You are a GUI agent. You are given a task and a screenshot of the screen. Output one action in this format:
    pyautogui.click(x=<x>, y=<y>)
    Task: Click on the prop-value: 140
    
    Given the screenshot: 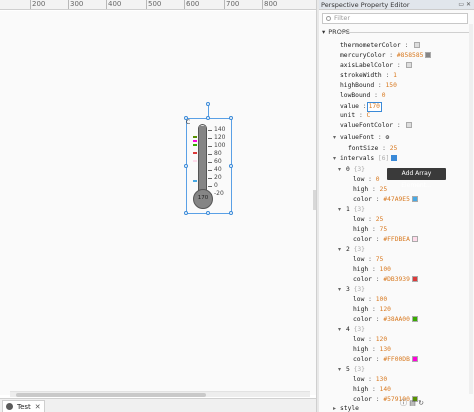 What is the action you would take?
    pyautogui.click(x=385, y=389)
    